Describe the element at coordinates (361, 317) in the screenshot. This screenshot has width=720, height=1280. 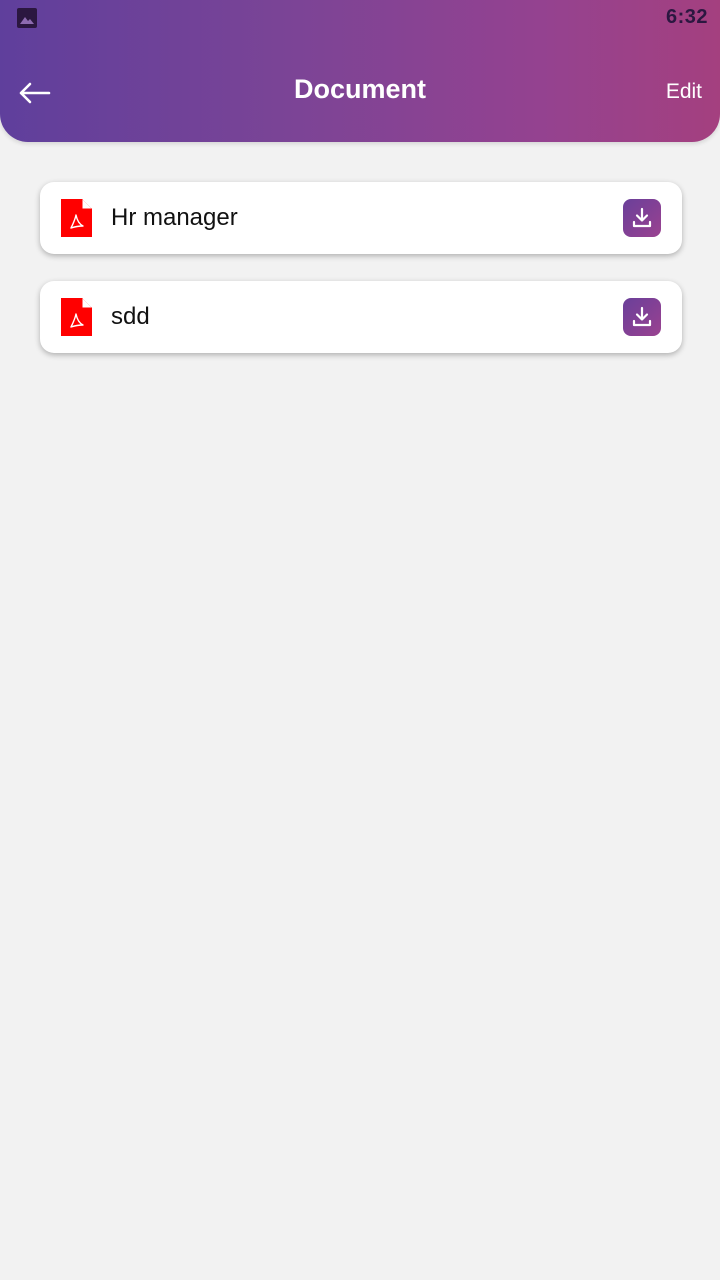
I see `list-item: sdd` at that location.